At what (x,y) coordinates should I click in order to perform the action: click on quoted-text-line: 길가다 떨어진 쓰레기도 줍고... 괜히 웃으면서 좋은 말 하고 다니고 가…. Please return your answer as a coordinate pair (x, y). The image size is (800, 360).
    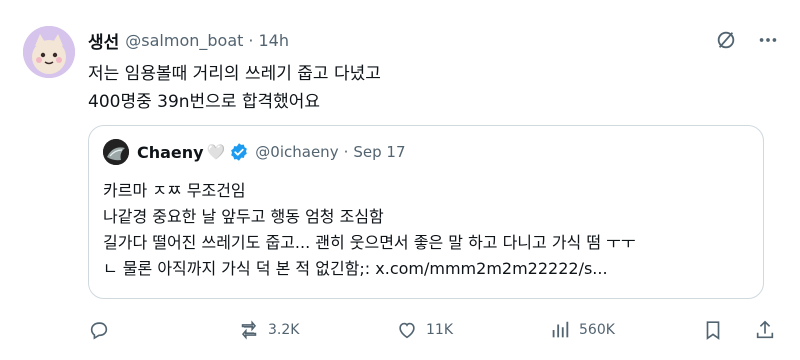
    Looking at the image, I should click on (369, 242).